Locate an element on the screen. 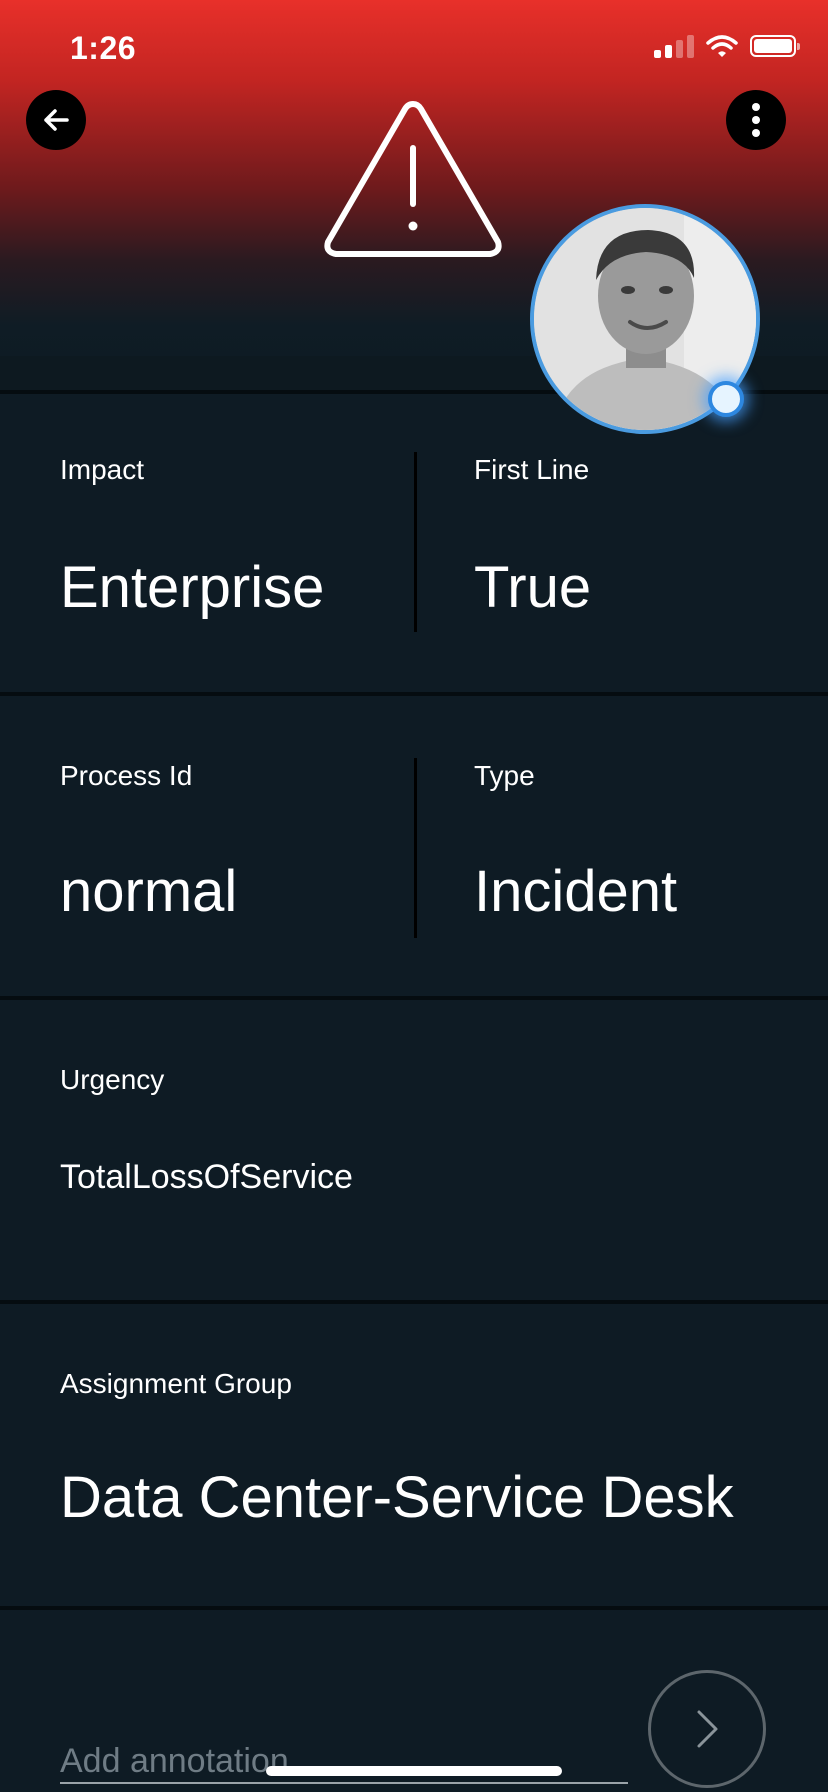 This screenshot has height=1792, width=828. impact-value: Enterprise is located at coordinates (192, 587).